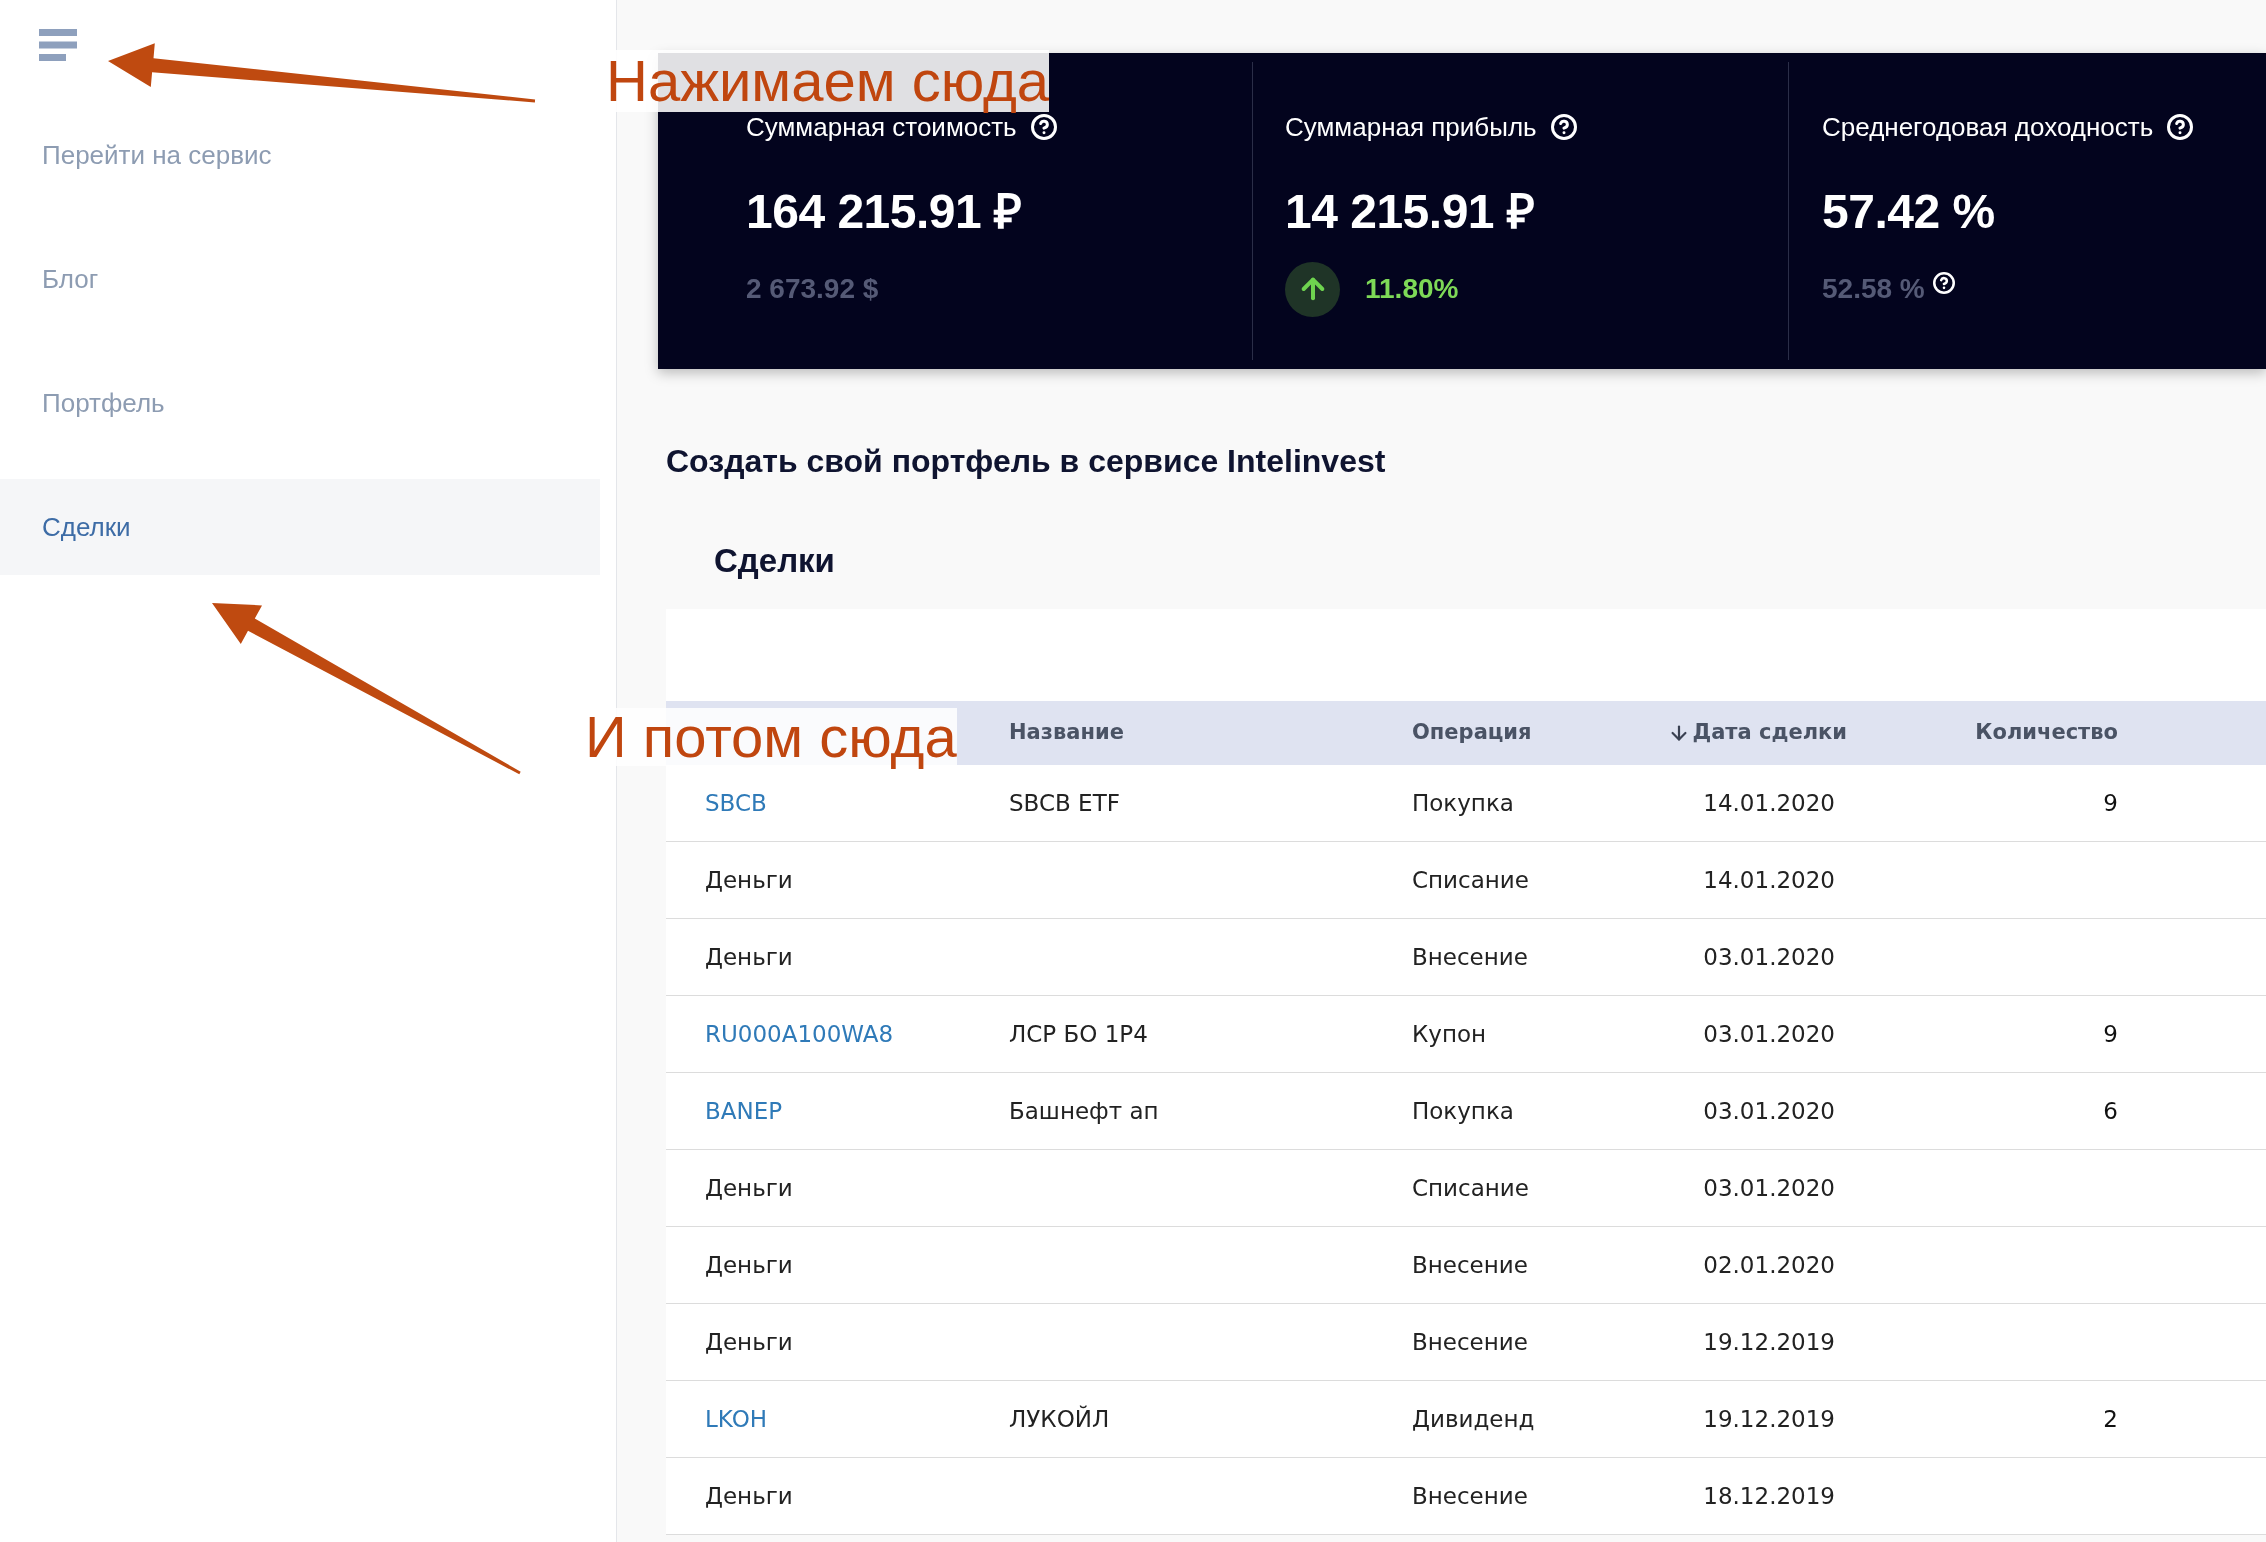 This screenshot has width=2266, height=1542. What do you see at coordinates (1066, 733) in the screenshot?
I see `column-header: Название` at bounding box center [1066, 733].